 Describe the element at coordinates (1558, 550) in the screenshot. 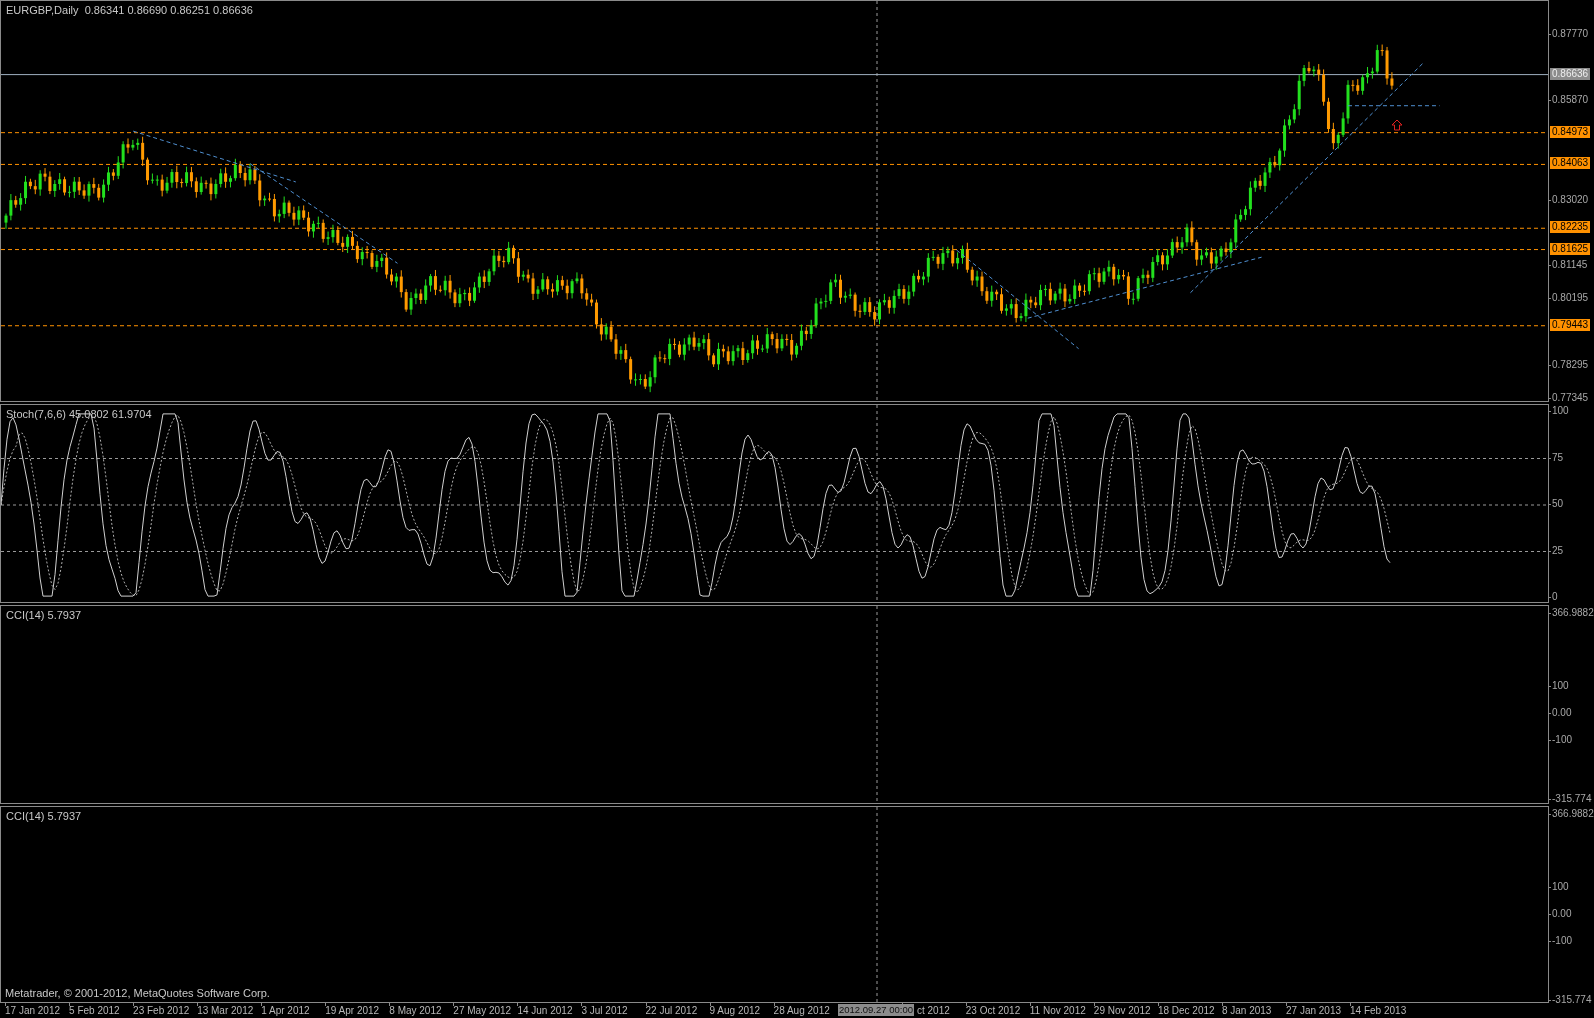

I see `axis-label: 25` at that location.